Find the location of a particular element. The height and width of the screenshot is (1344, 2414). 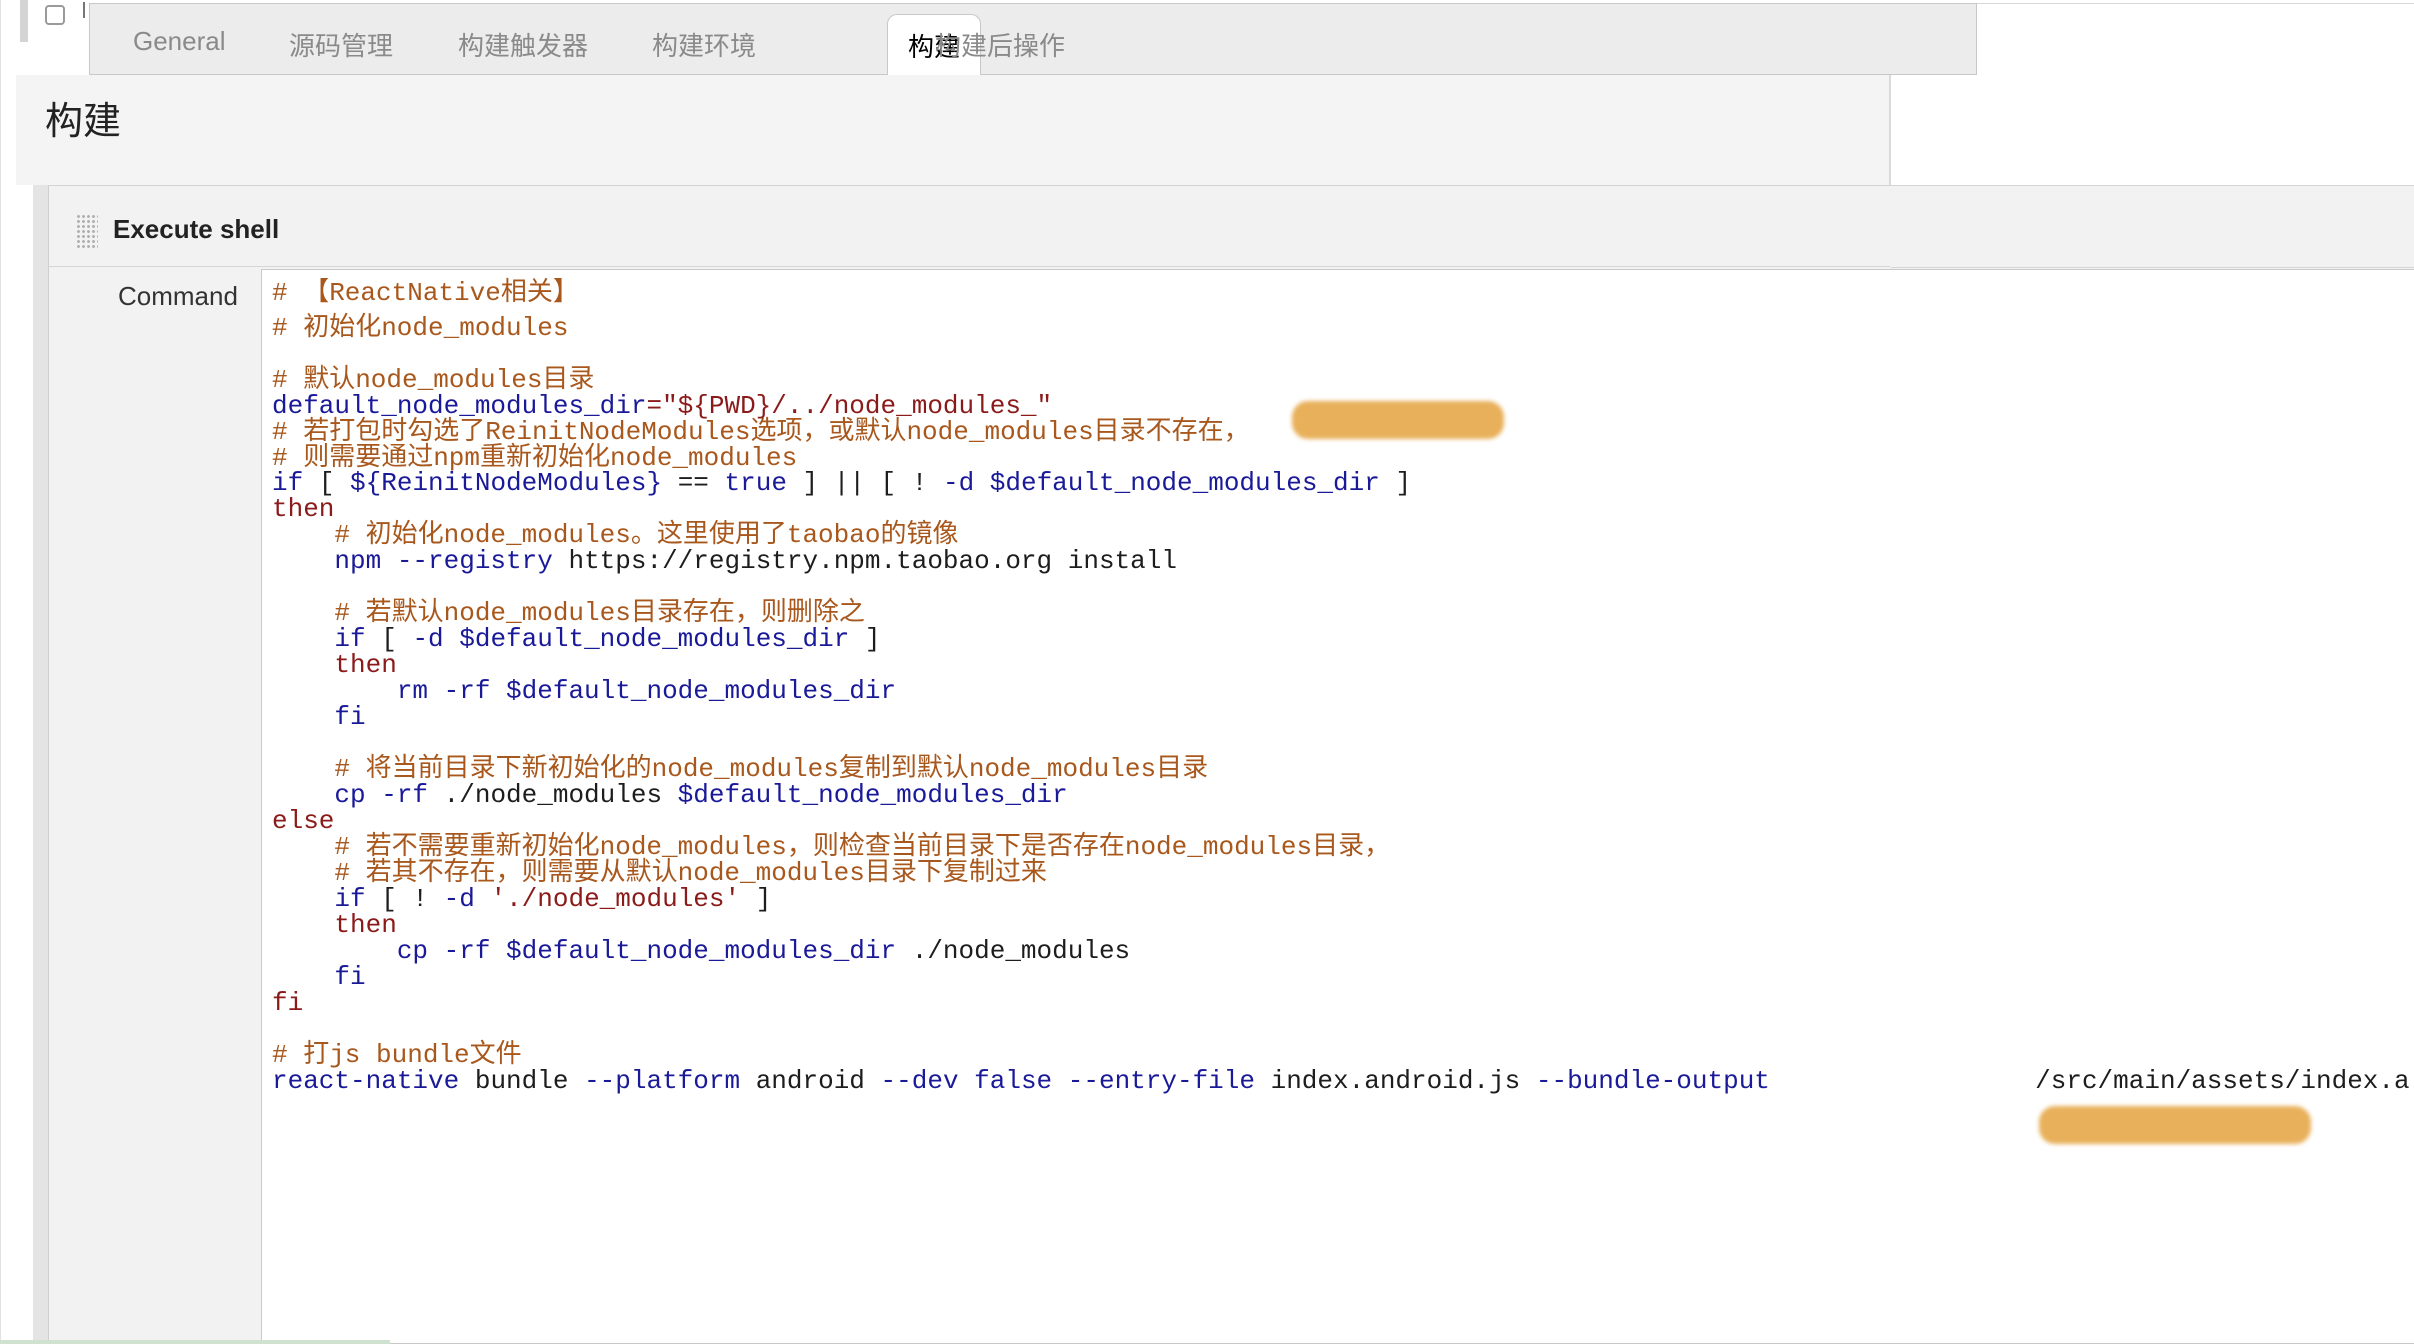

code-token: # 打js bundle文件 is located at coordinates (397, 1055).